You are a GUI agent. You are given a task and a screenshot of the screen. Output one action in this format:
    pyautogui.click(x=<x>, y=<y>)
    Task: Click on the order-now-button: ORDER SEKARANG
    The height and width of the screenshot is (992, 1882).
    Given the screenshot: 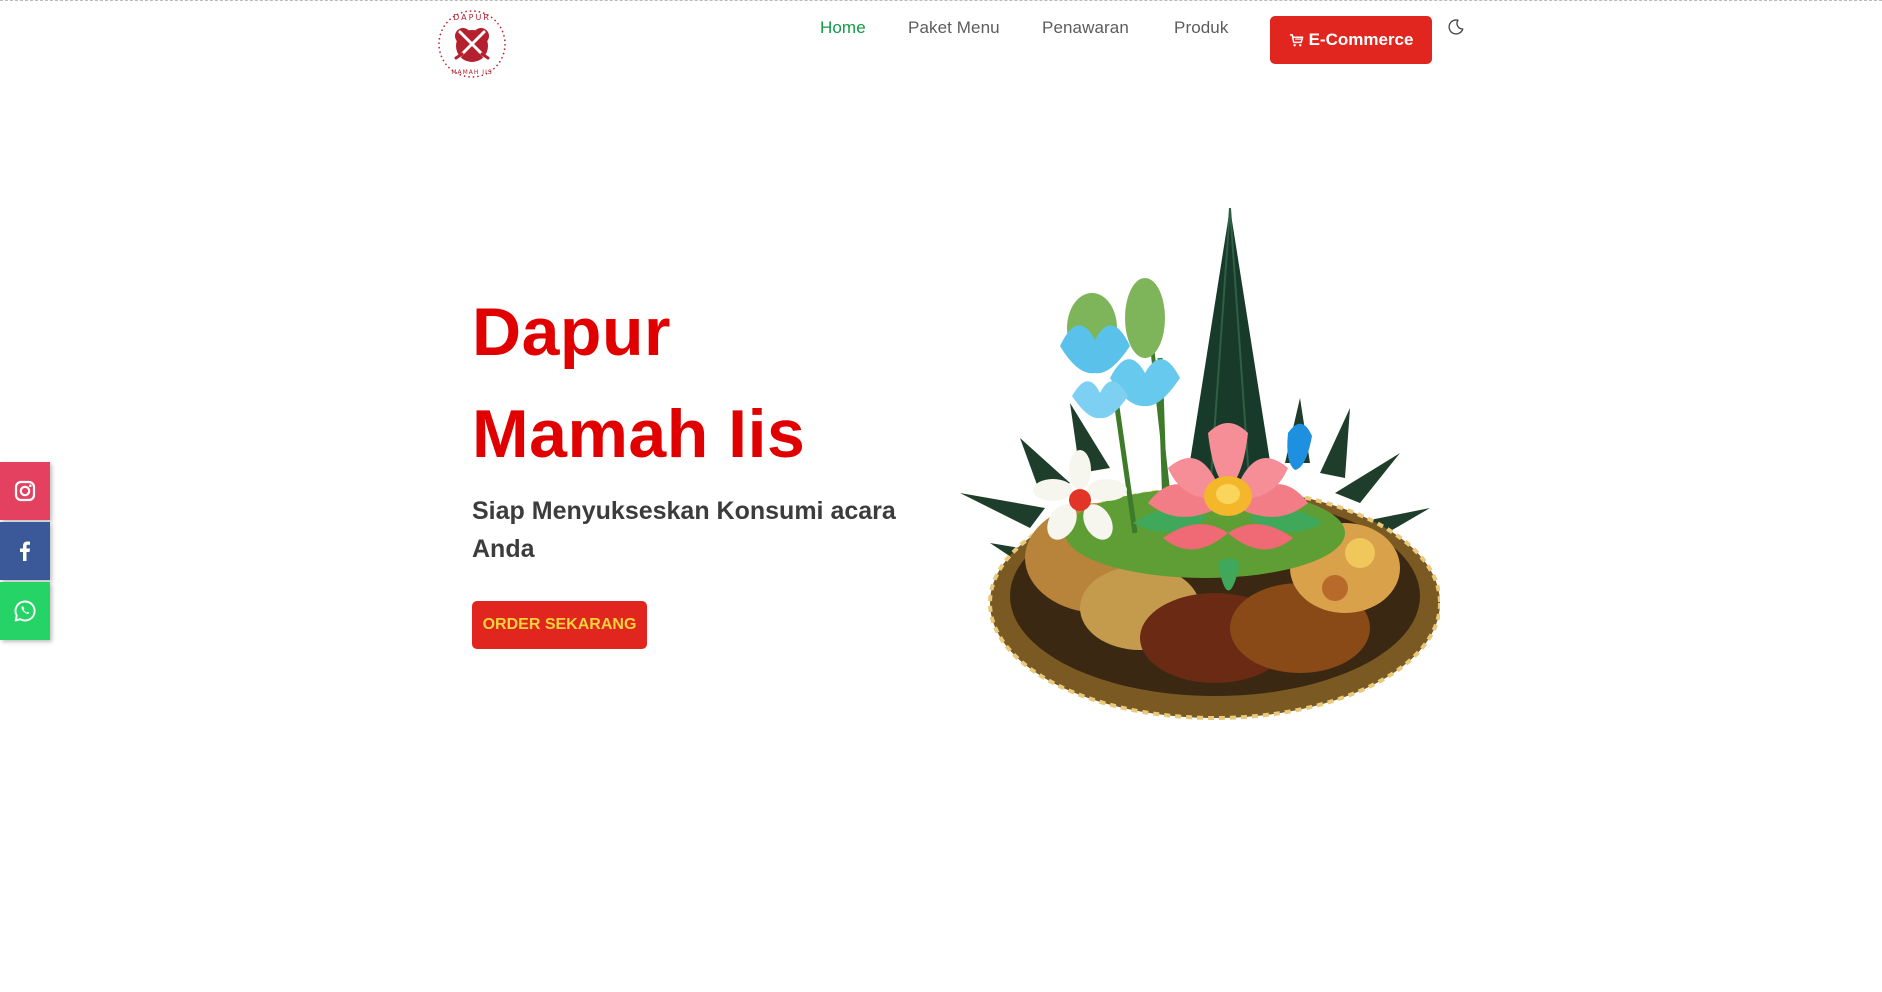 What is the action you would take?
    pyautogui.click(x=559, y=625)
    